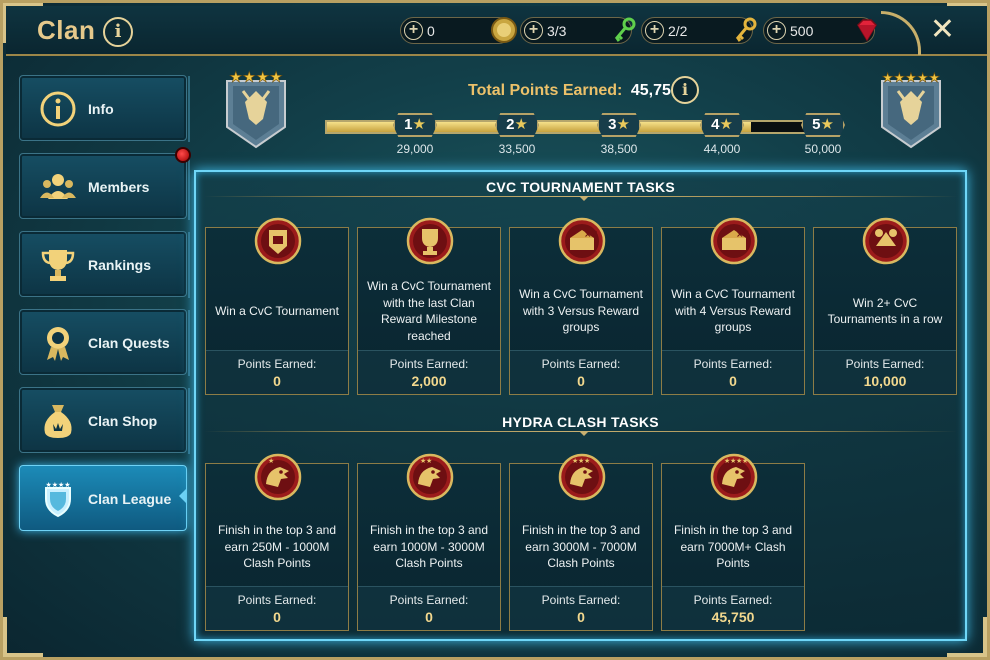 This screenshot has width=990, height=660. I want to click on section-title-cvc: CVC TOURNAMENT TASKS, so click(580, 187).